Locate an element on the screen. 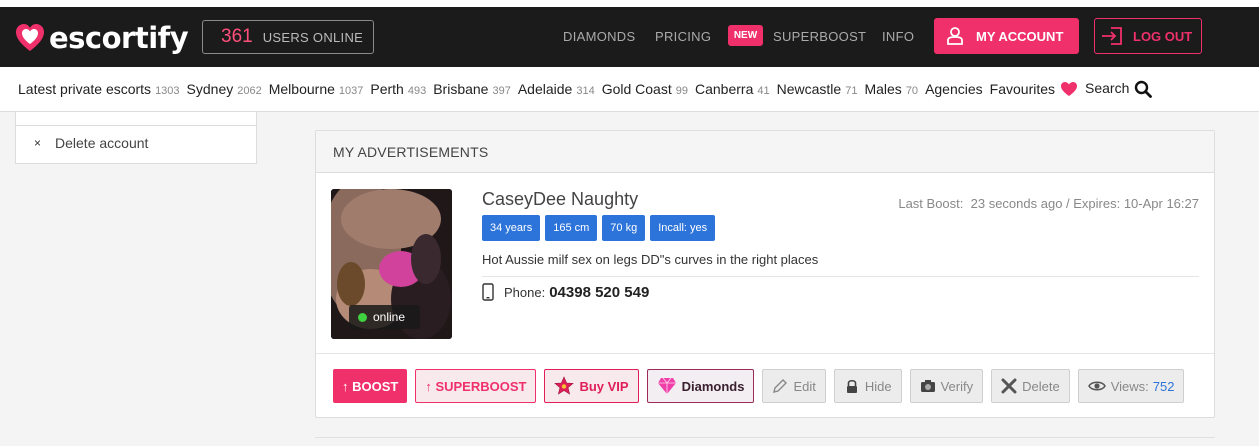  sidebar-divider is located at coordinates (136, 125).